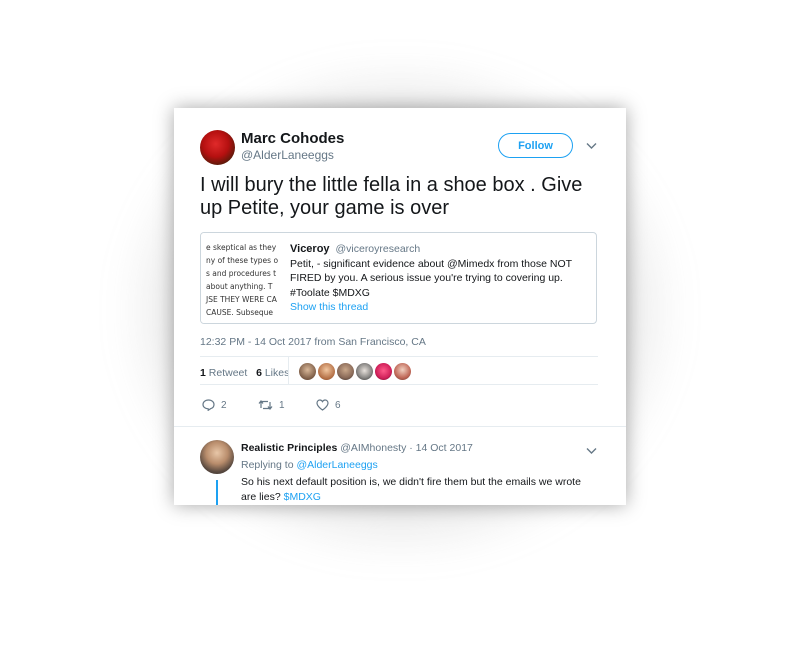 This screenshot has width=800, height=651. Describe the element at coordinates (322, 405) in the screenshot. I see `heart-icon` at that location.